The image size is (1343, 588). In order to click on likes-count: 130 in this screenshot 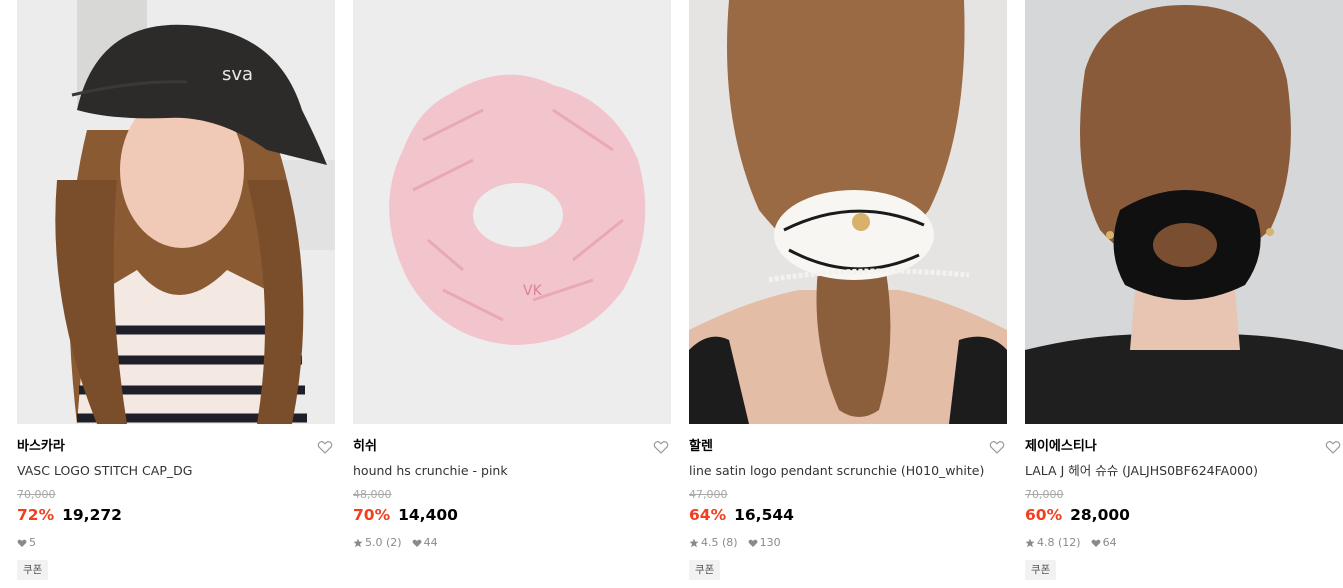, I will do `click(770, 542)`.